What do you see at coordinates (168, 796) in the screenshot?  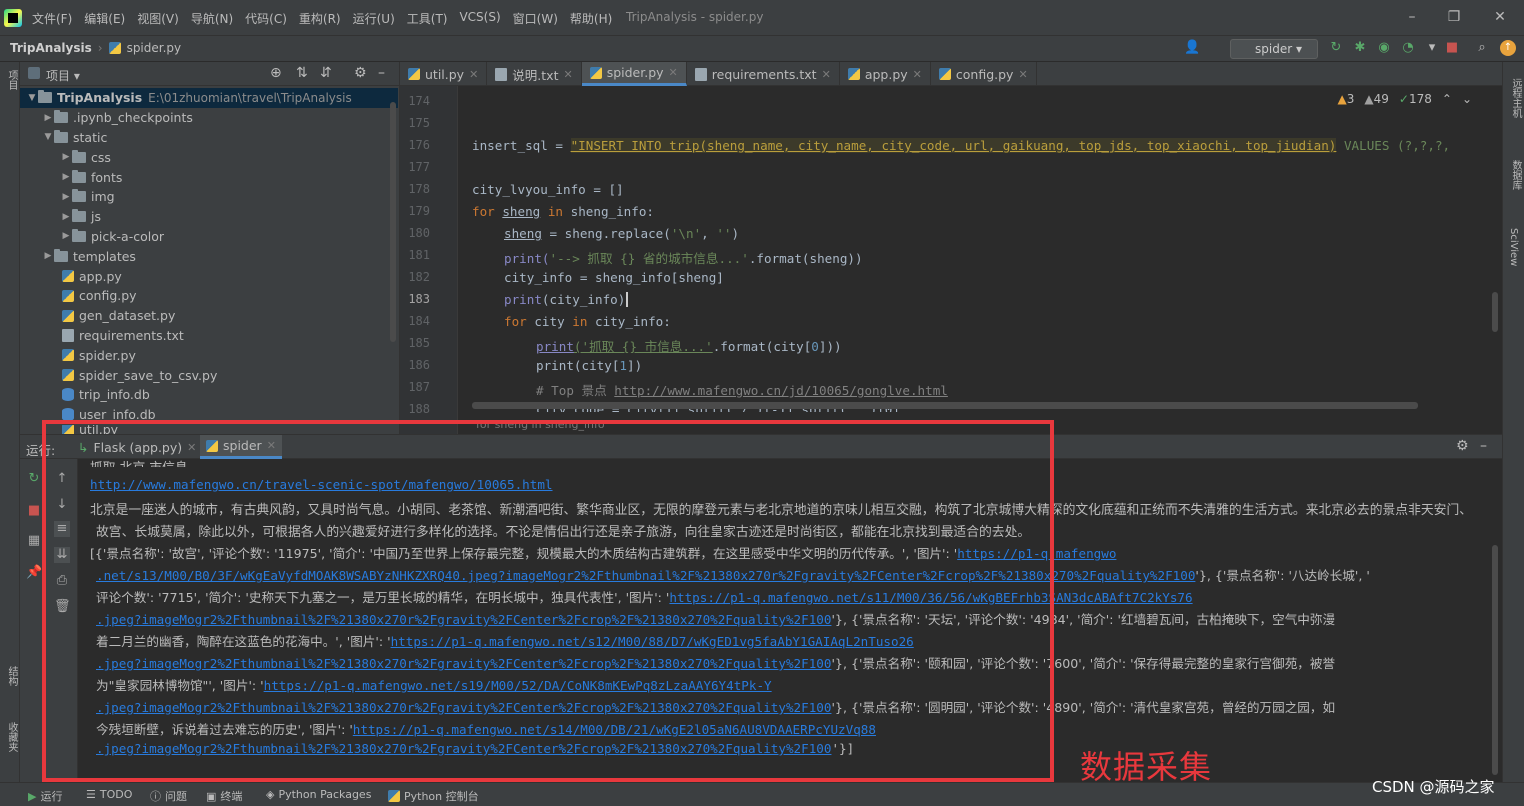 I see `status-problems: ⓘ 问题` at bounding box center [168, 796].